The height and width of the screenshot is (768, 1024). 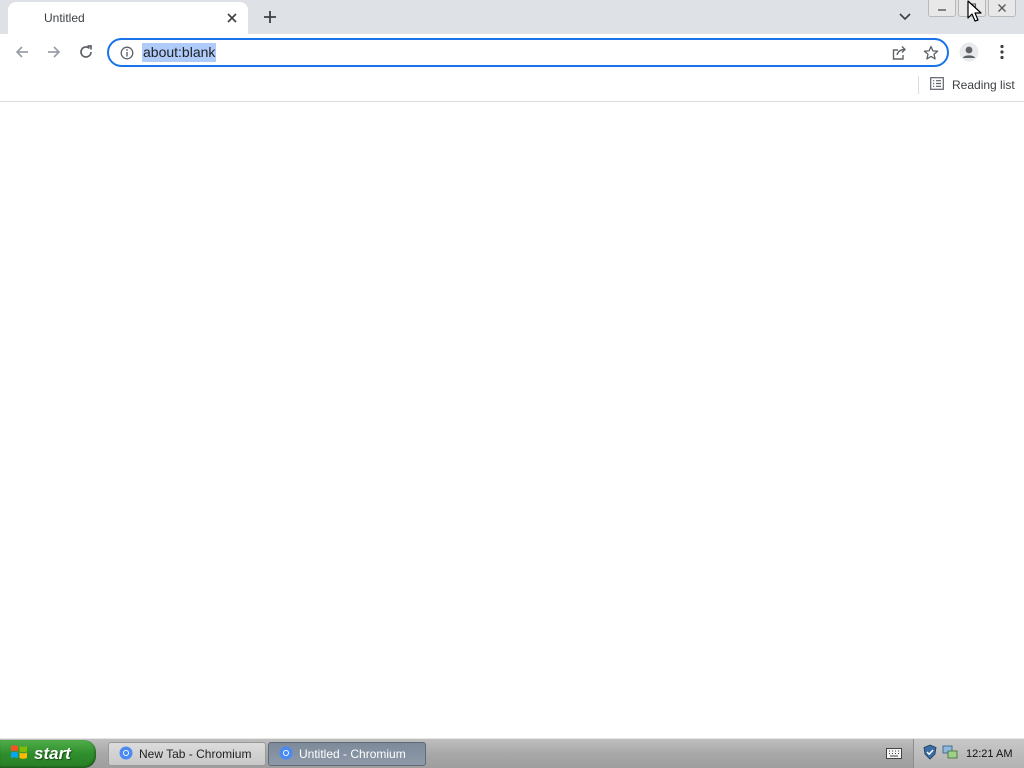 I want to click on keyboard-icon, so click(x=894, y=753).